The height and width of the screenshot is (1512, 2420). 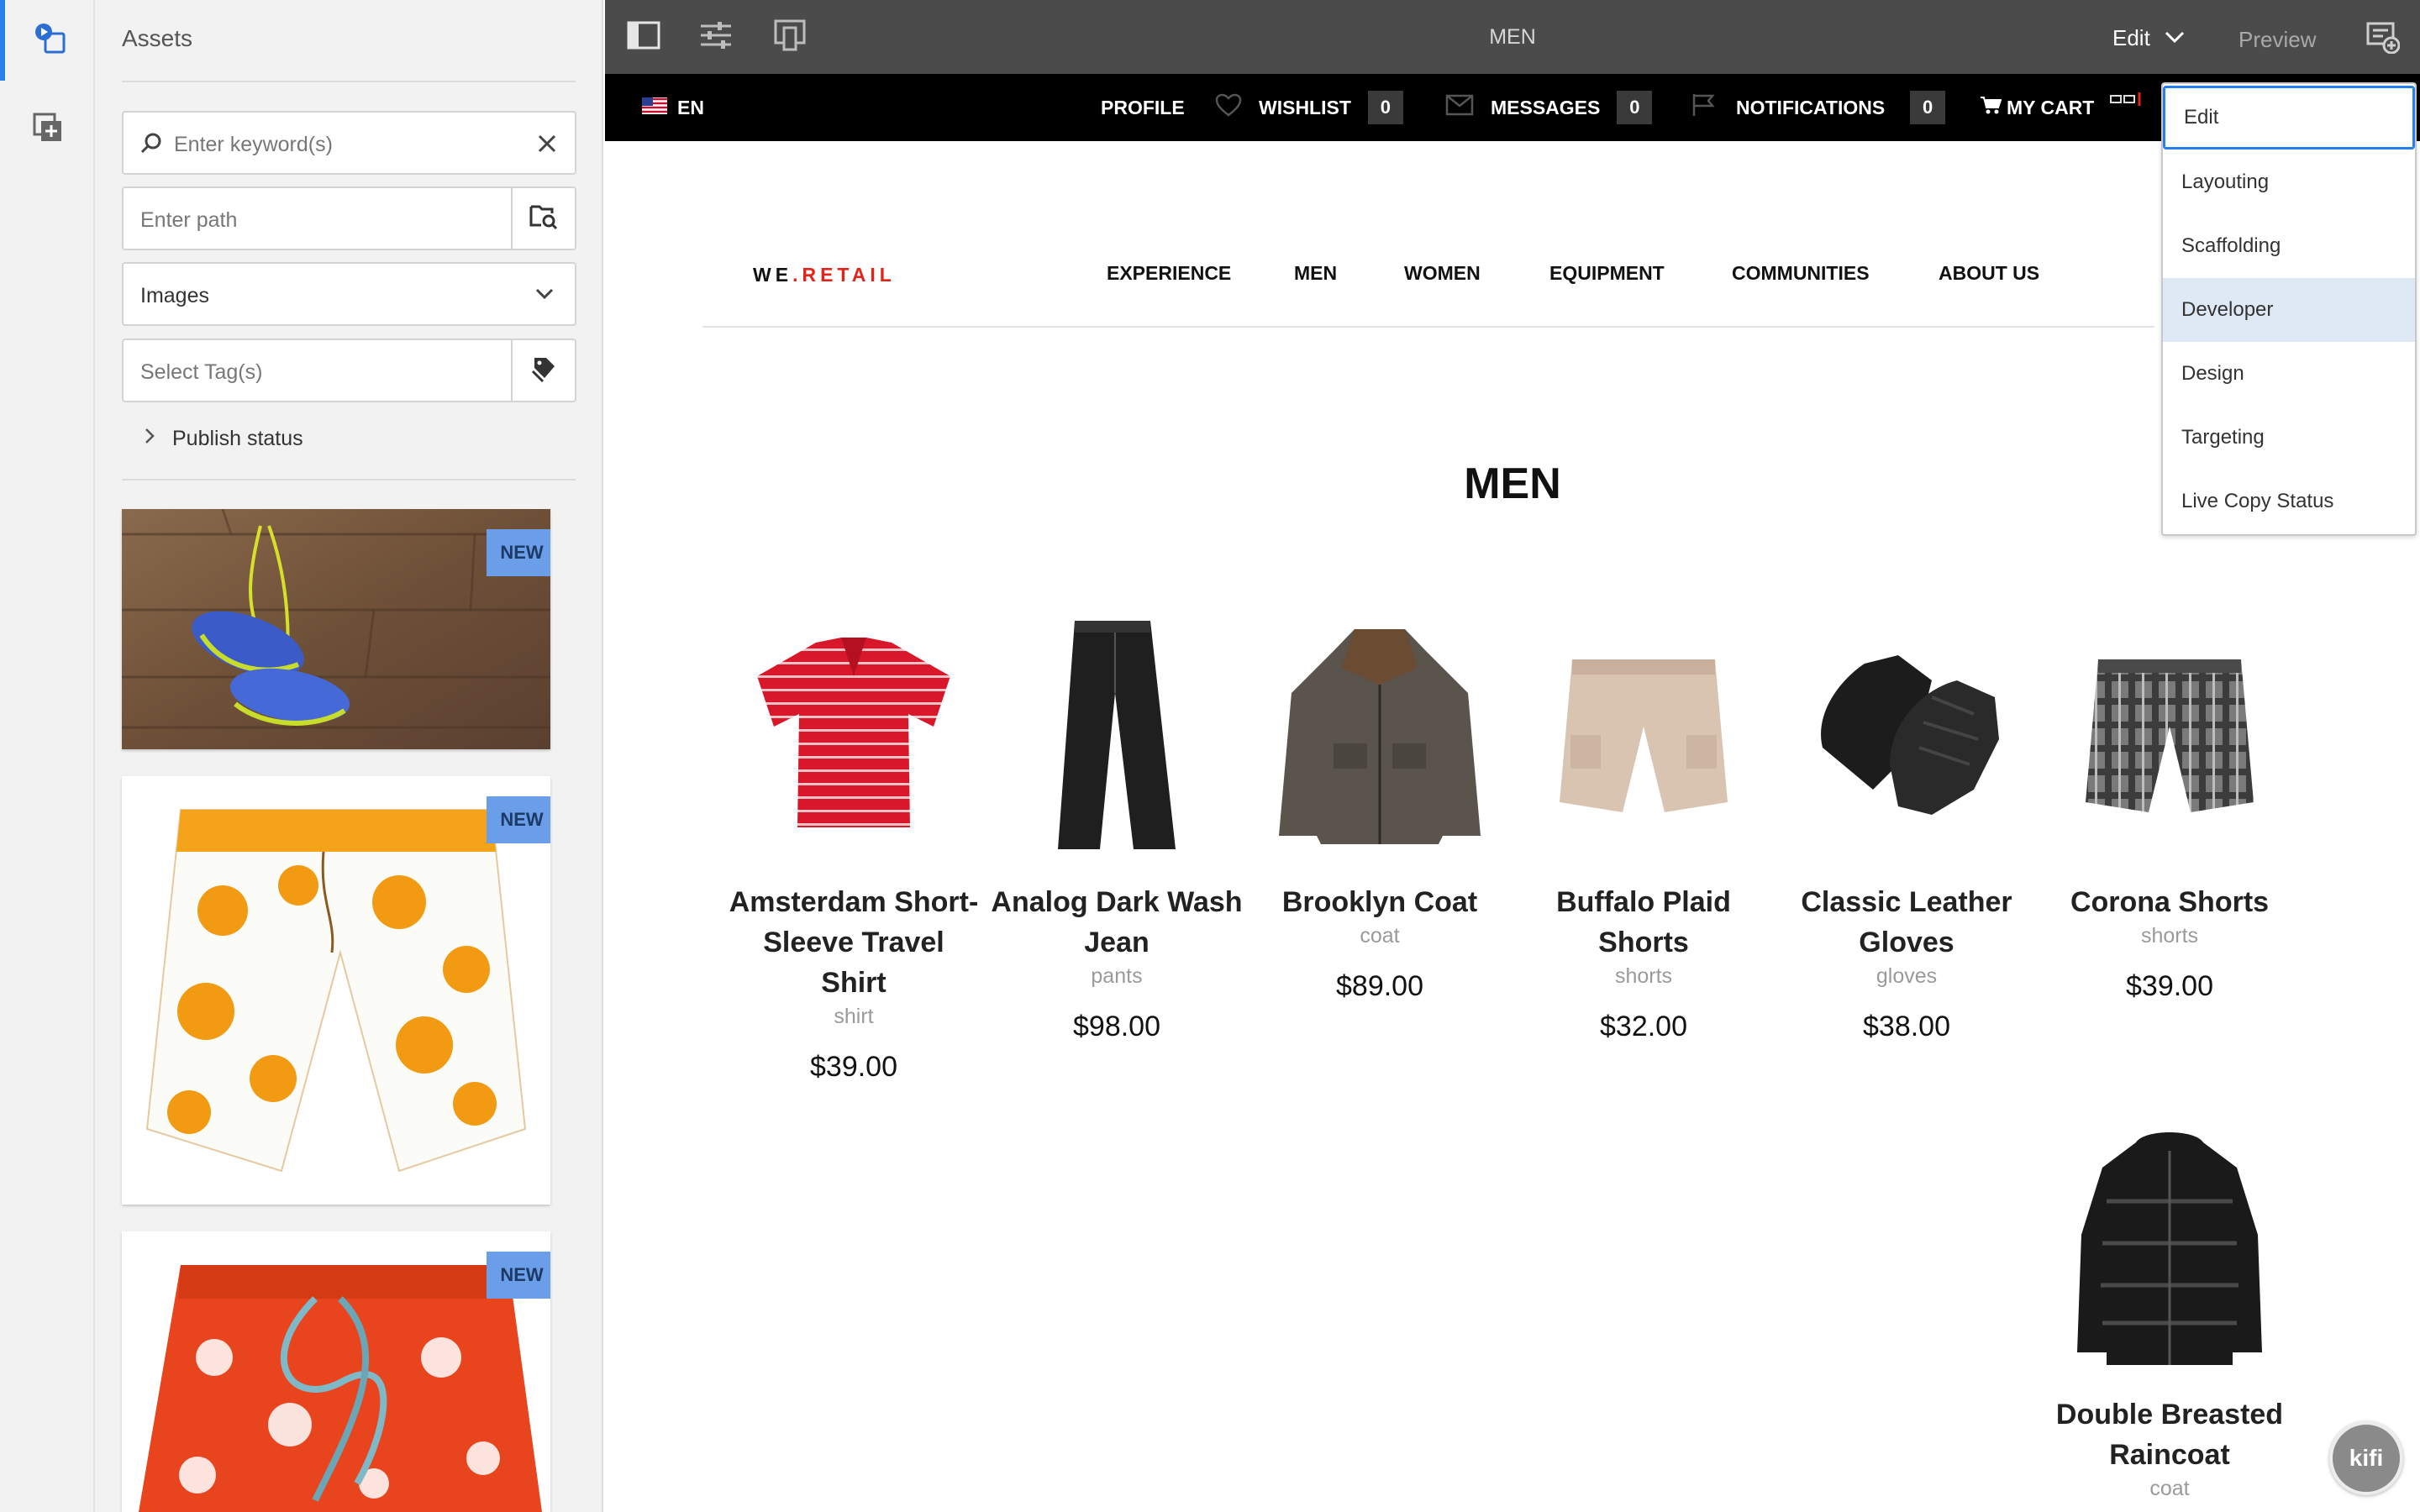 What do you see at coordinates (336, 629) in the screenshot?
I see `asset-card-sneakers: NEW` at bounding box center [336, 629].